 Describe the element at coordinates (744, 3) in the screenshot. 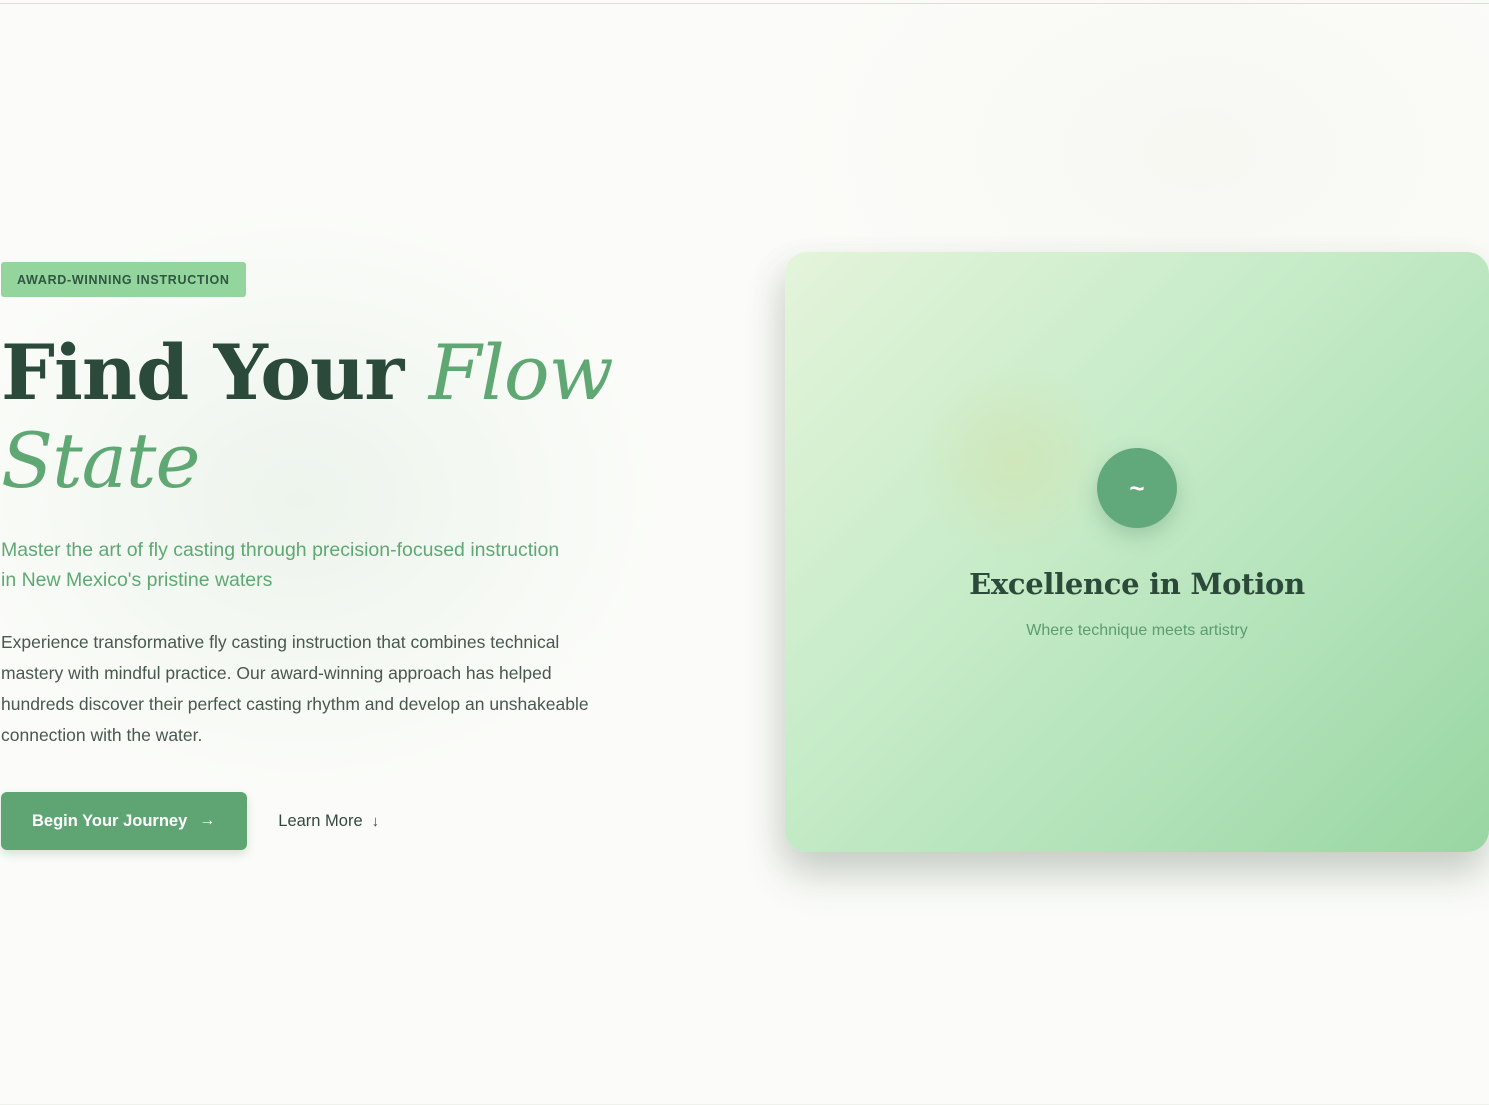

I see `top-divider` at that location.